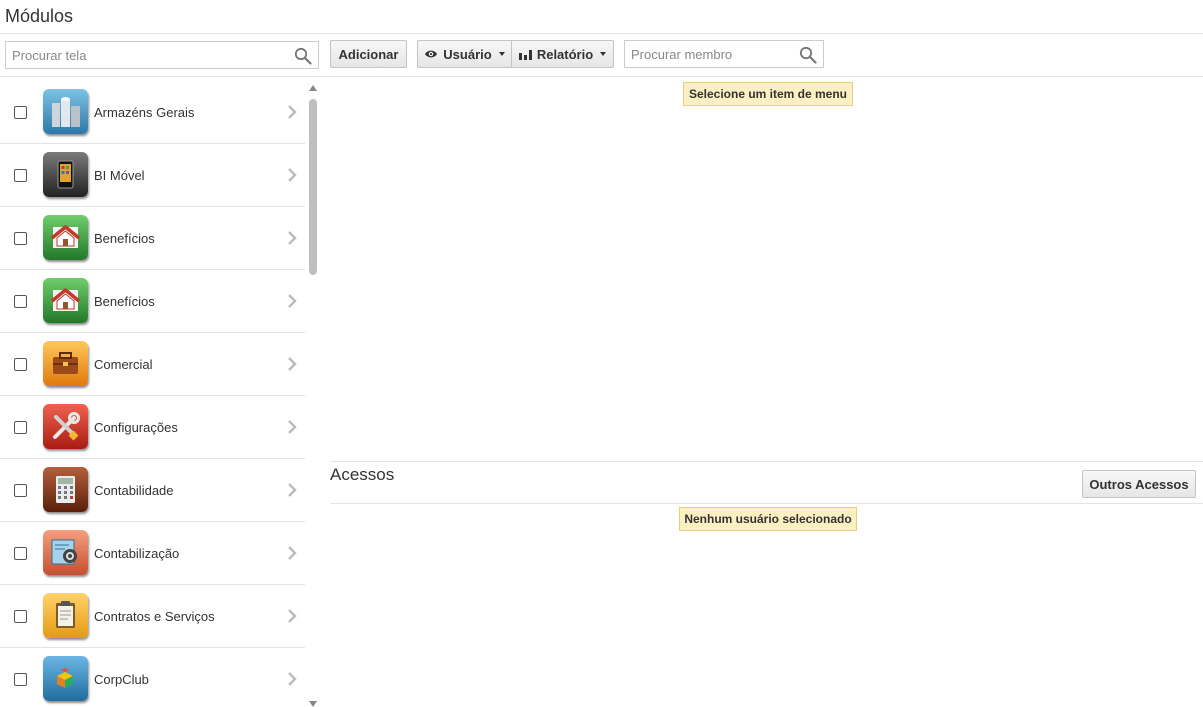  What do you see at coordinates (431, 54) in the screenshot?
I see `eye-icon` at bounding box center [431, 54].